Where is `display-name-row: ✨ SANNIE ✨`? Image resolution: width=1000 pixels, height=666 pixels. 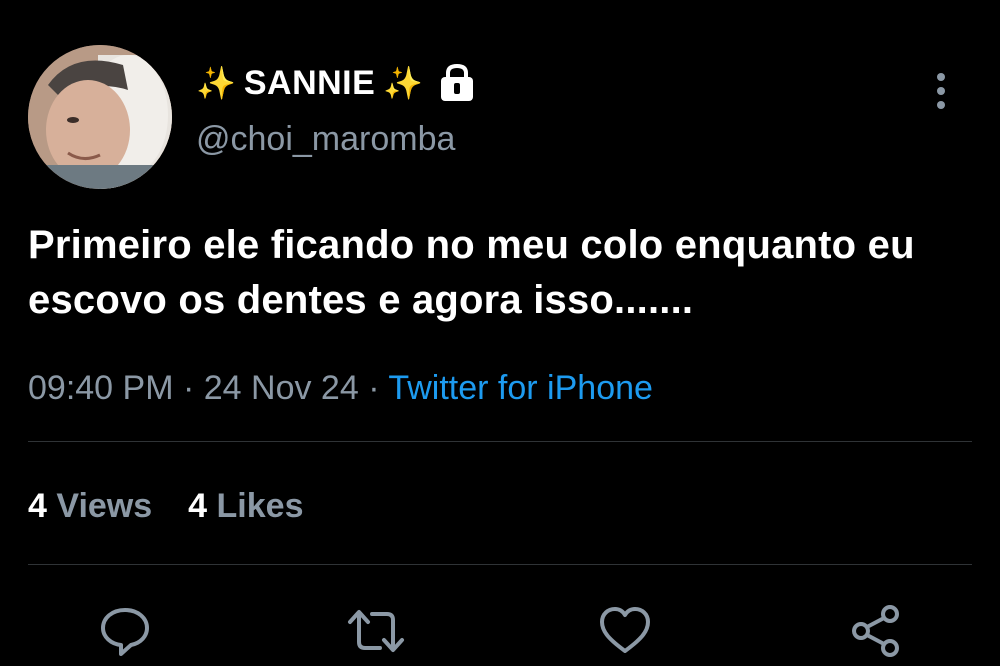
display-name-row: ✨ SANNIE ✨ is located at coordinates (336, 83).